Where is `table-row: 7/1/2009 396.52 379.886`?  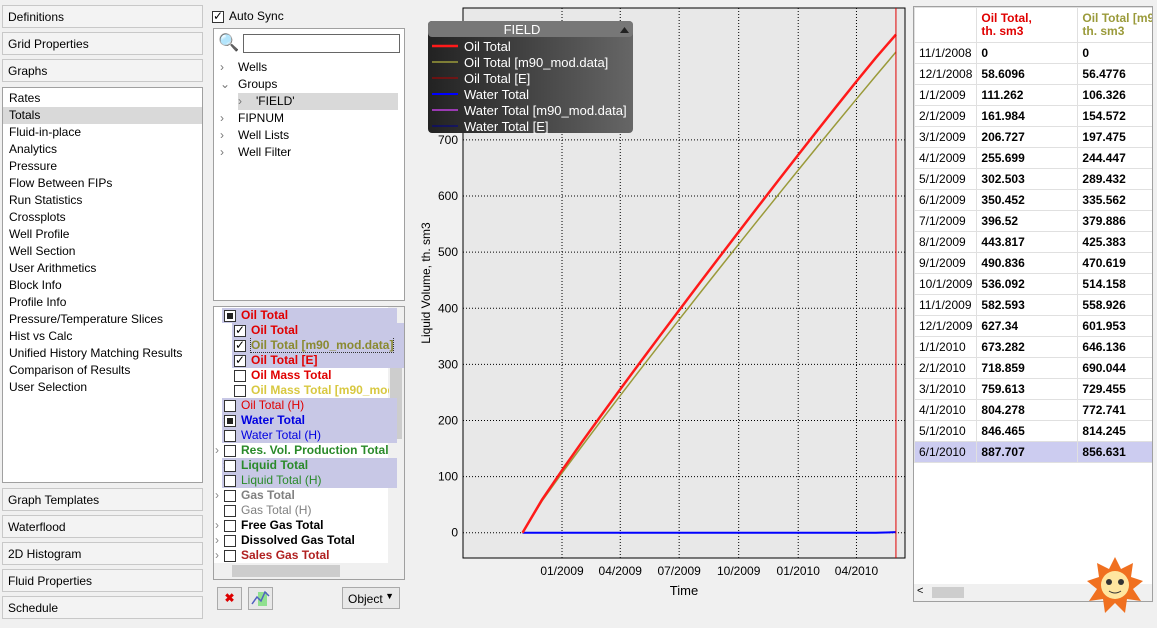 table-row: 7/1/2009 396.52 379.886 is located at coordinates (1033, 221).